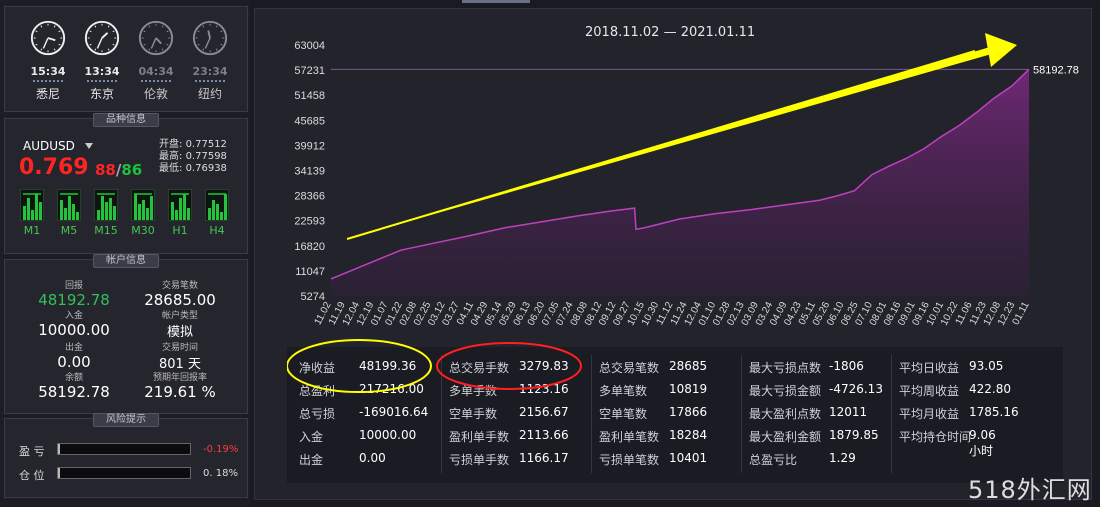  I want to click on y-tick-label: 63004, so click(309, 46).